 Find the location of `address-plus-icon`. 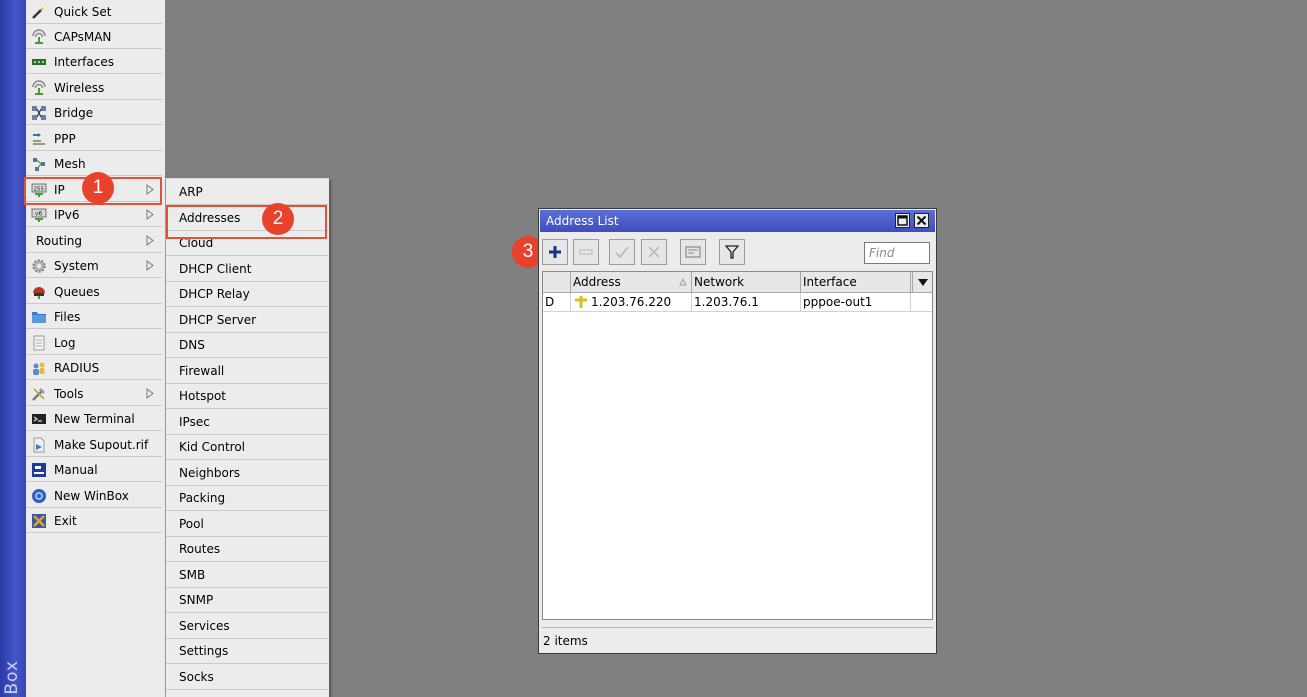

address-plus-icon is located at coordinates (581, 302).